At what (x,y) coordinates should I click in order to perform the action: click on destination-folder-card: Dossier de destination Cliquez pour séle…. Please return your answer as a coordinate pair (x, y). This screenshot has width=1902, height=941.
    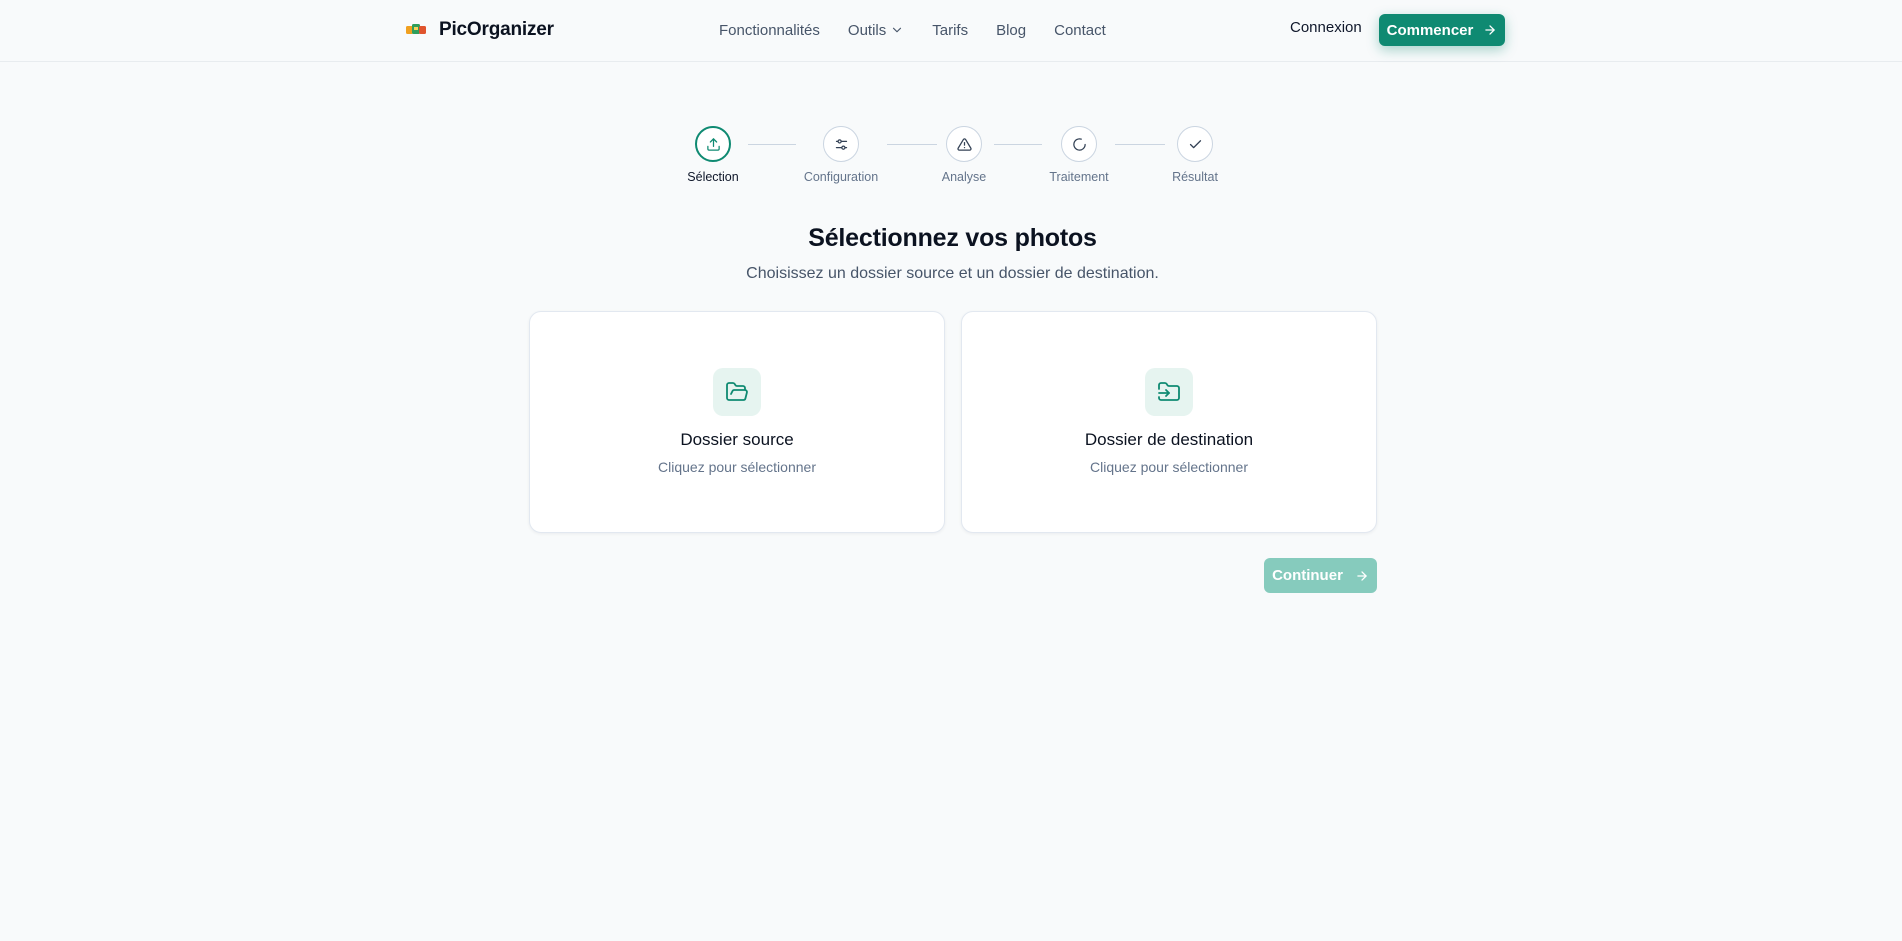
    Looking at the image, I should click on (1169, 422).